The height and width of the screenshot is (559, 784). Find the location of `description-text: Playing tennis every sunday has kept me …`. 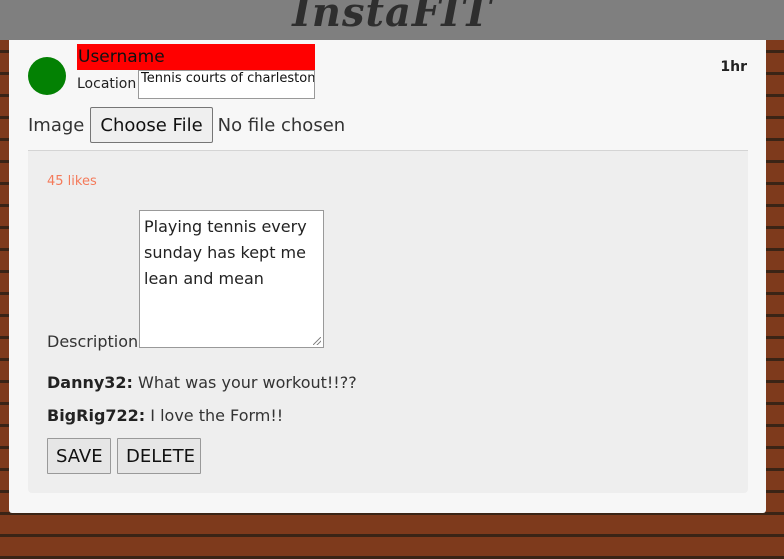

description-text: Playing tennis every sunday has kept me … is located at coordinates (225, 252).